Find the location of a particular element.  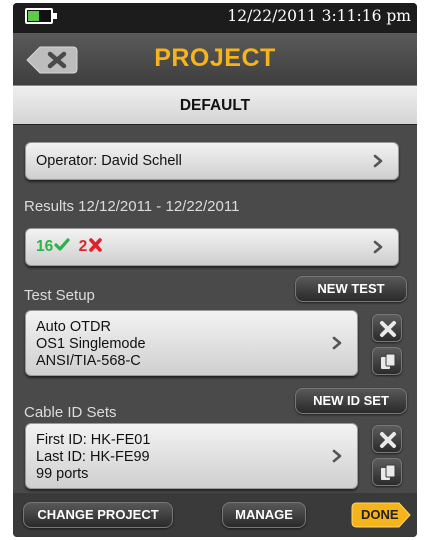

copy-id-set-button is located at coordinates (387, 472).